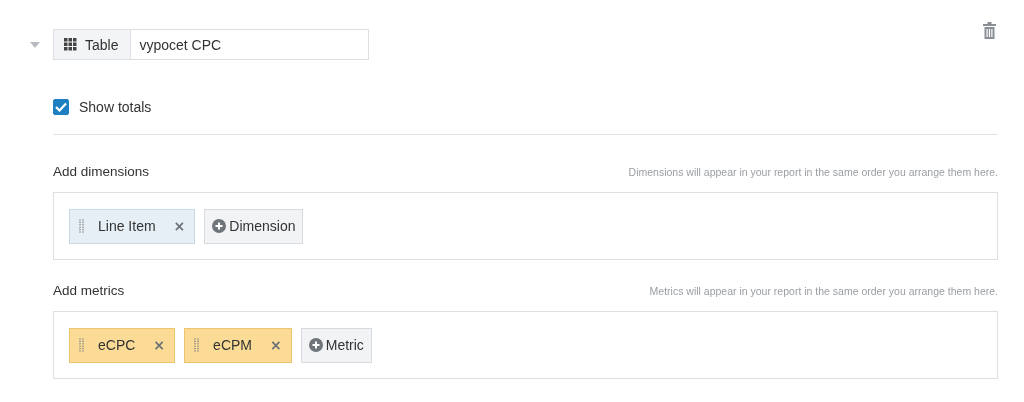  I want to click on show-totals-label: Show totals, so click(115, 107).